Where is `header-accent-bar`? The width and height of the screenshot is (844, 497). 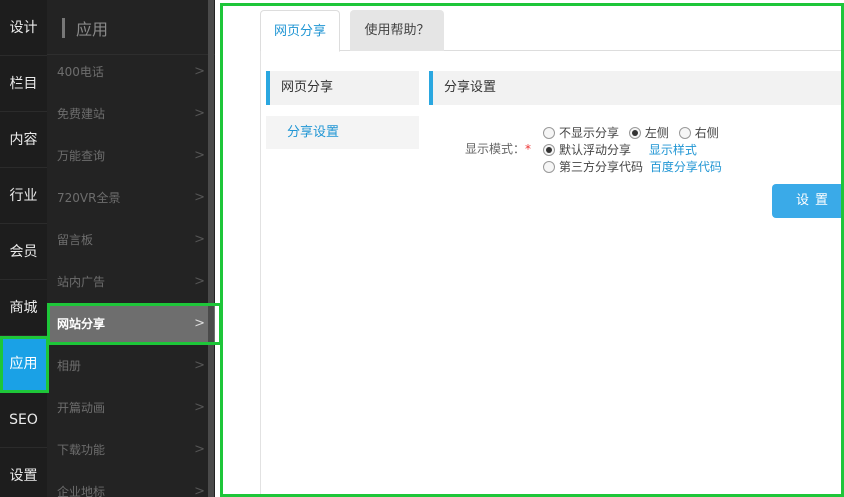 header-accent-bar is located at coordinates (63, 28).